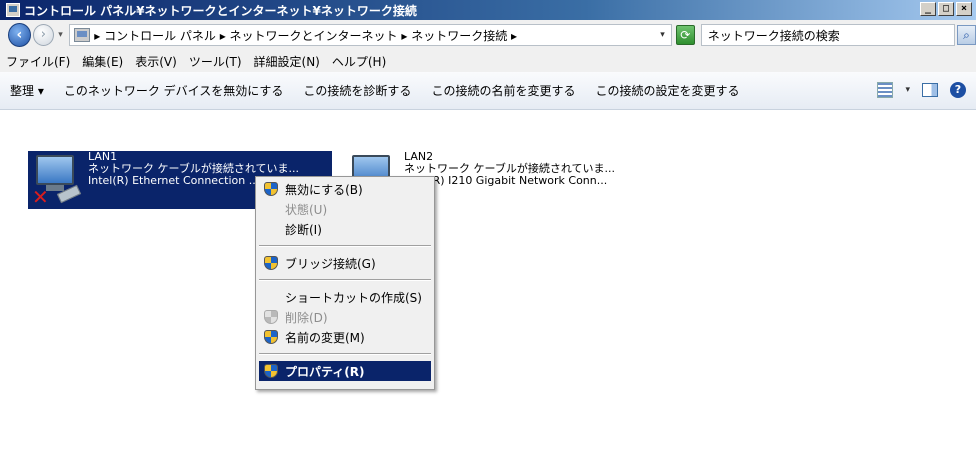  What do you see at coordinates (27, 90) in the screenshot?
I see `organize-button: 整理 ▾` at bounding box center [27, 90].